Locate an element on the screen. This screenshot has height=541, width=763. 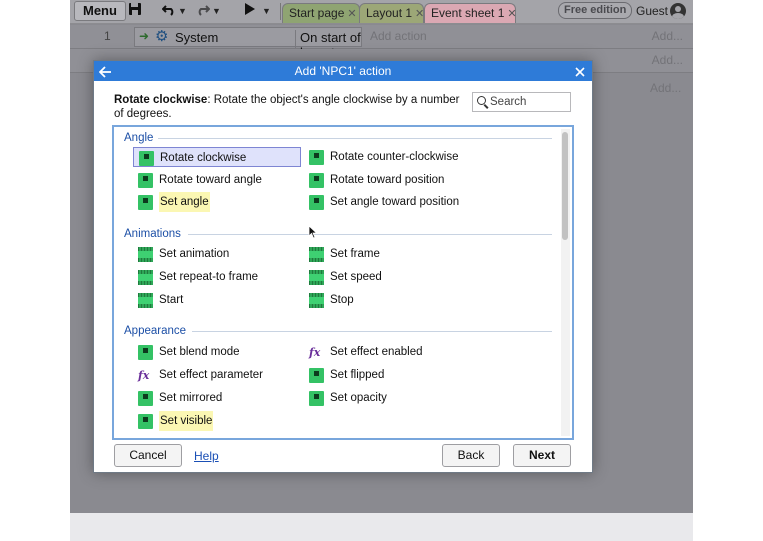
back-button: Back is located at coordinates (471, 455).